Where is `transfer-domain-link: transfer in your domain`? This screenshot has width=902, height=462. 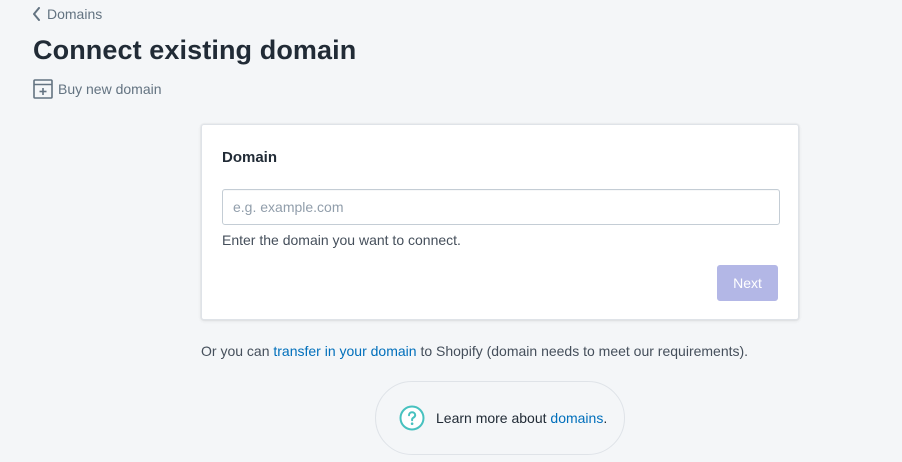 transfer-domain-link: transfer in your domain is located at coordinates (344, 351).